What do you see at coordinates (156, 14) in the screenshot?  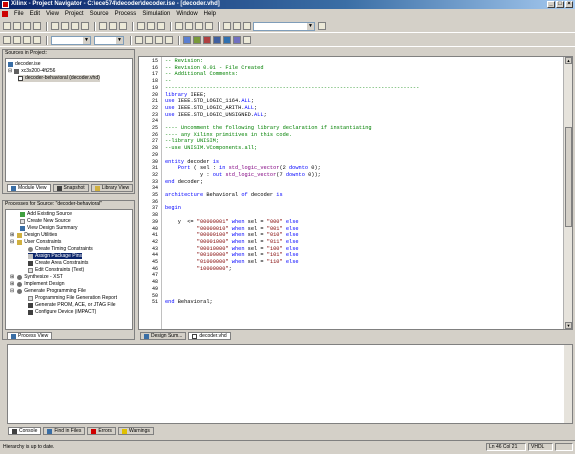 I see `menu-simulation: Simulation` at bounding box center [156, 14].